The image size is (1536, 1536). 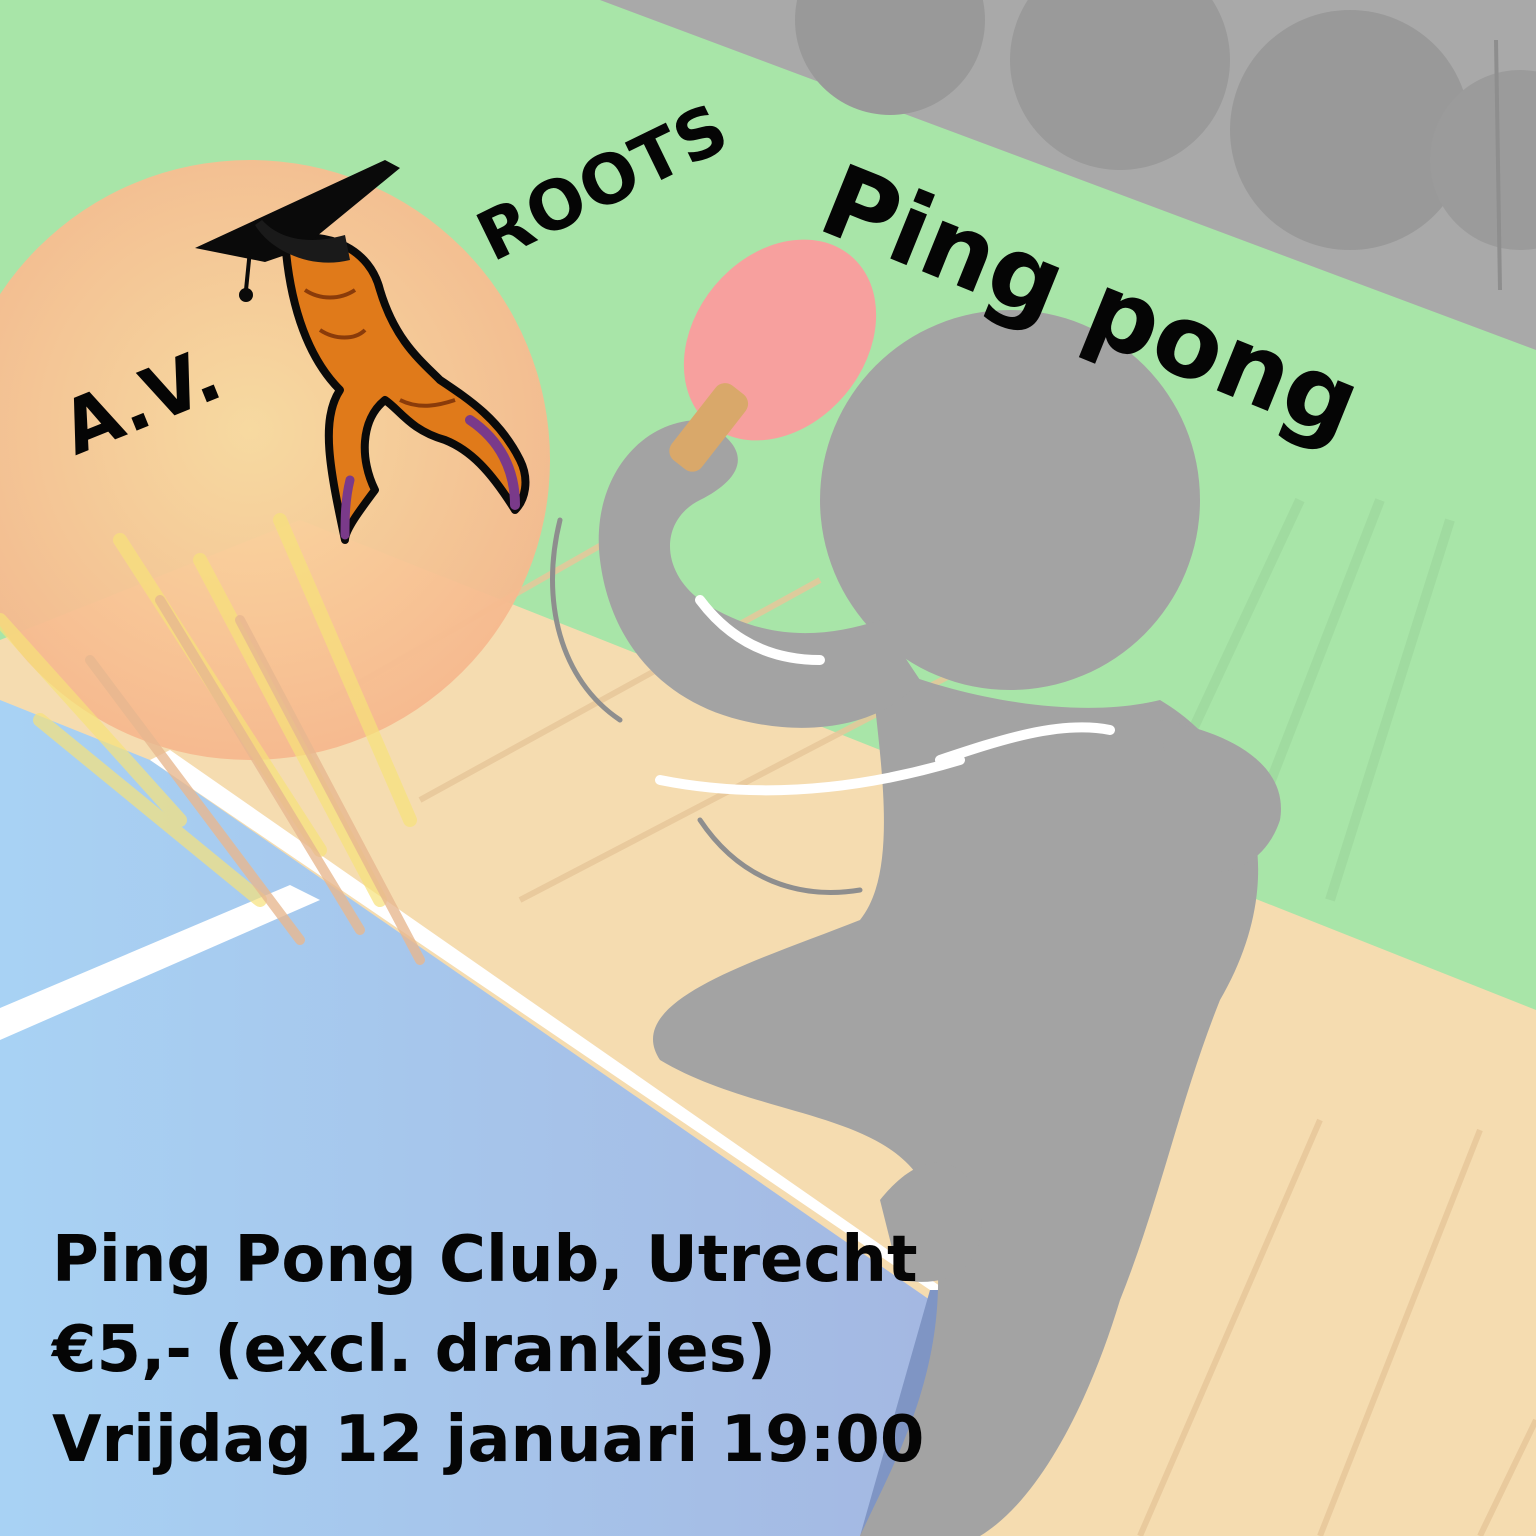 I want to click on event-datetime: Vrijdag 12 januari 19:00, so click(x=488, y=1440).